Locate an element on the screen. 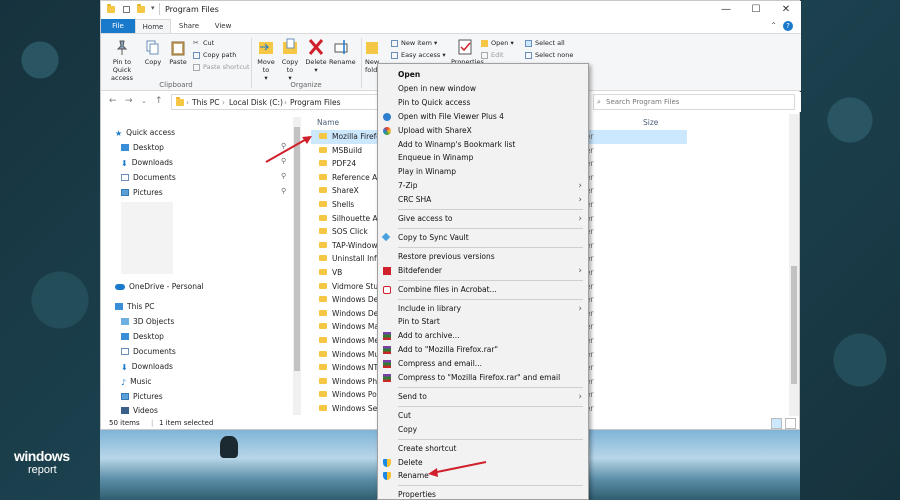 This screenshot has width=900, height=500. nav-item-desktop: Desktop is located at coordinates (142, 148).